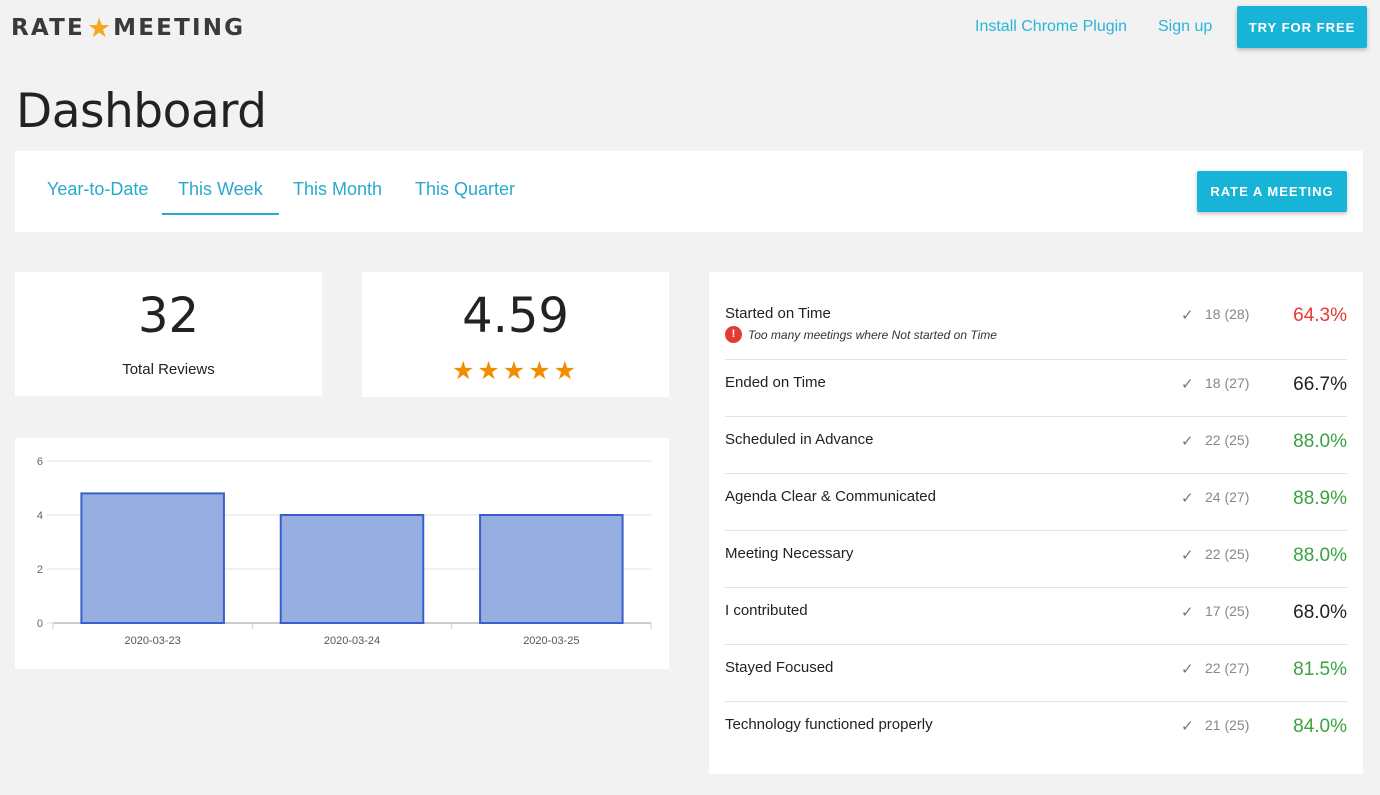 The image size is (1380, 795). Describe the element at coordinates (40, 624) in the screenshot. I see `y-tick-label: 0` at that location.